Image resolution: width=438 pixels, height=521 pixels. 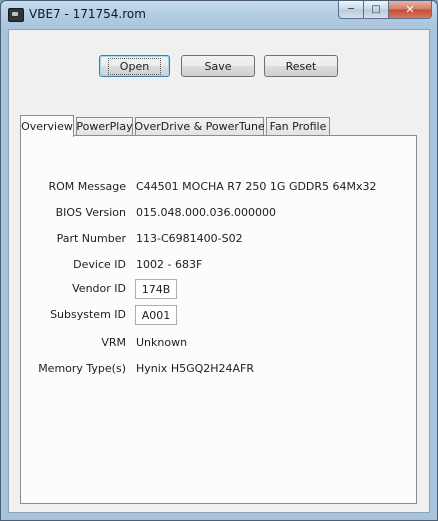 I want to click on open-button-label: Open, so click(x=134, y=66).